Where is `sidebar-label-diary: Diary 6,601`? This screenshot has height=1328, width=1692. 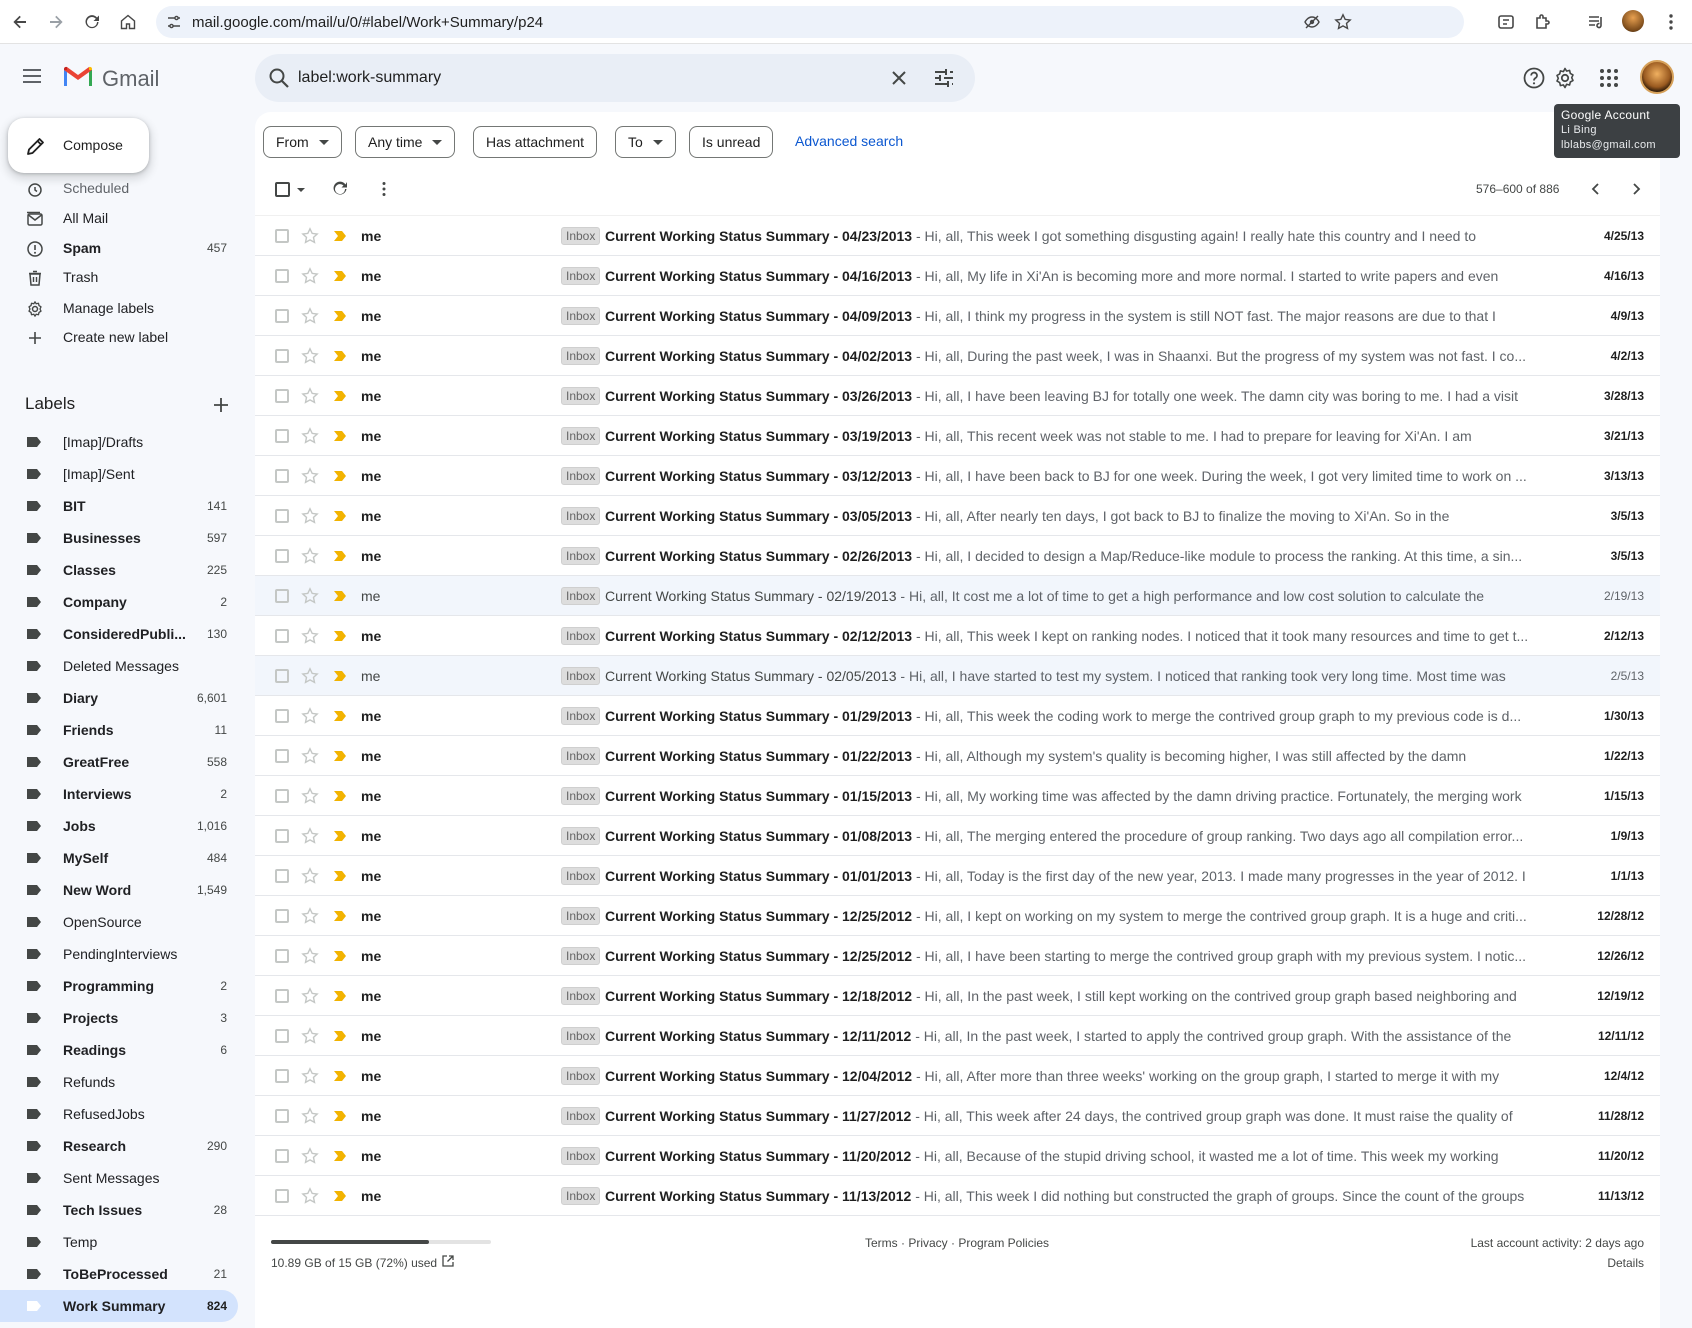 sidebar-label-diary: Diary 6,601 is located at coordinates (119, 698).